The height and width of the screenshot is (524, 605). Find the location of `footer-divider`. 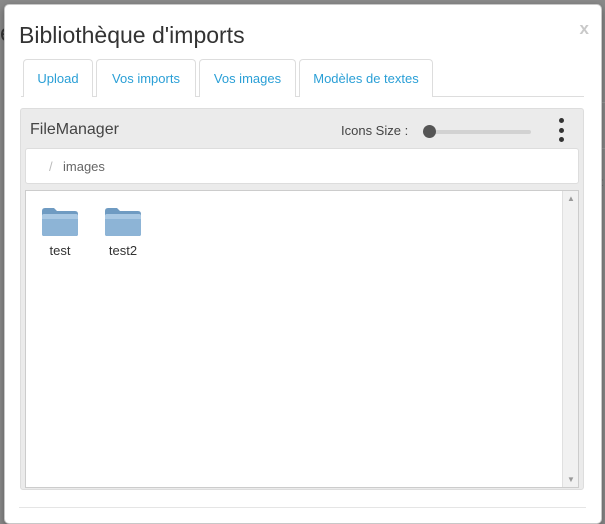

footer-divider is located at coordinates (302, 507).